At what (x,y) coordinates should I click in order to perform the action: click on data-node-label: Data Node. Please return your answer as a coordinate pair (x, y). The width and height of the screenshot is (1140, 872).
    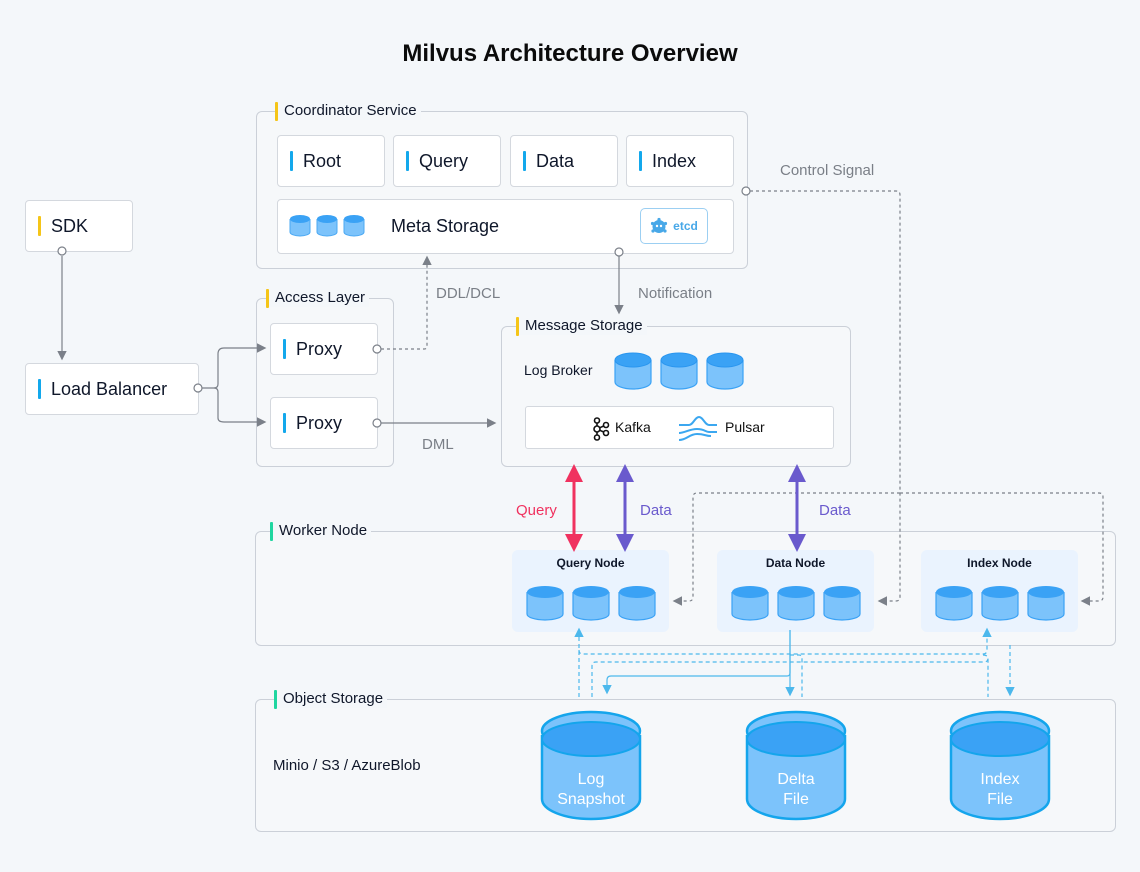
    Looking at the image, I should click on (795, 563).